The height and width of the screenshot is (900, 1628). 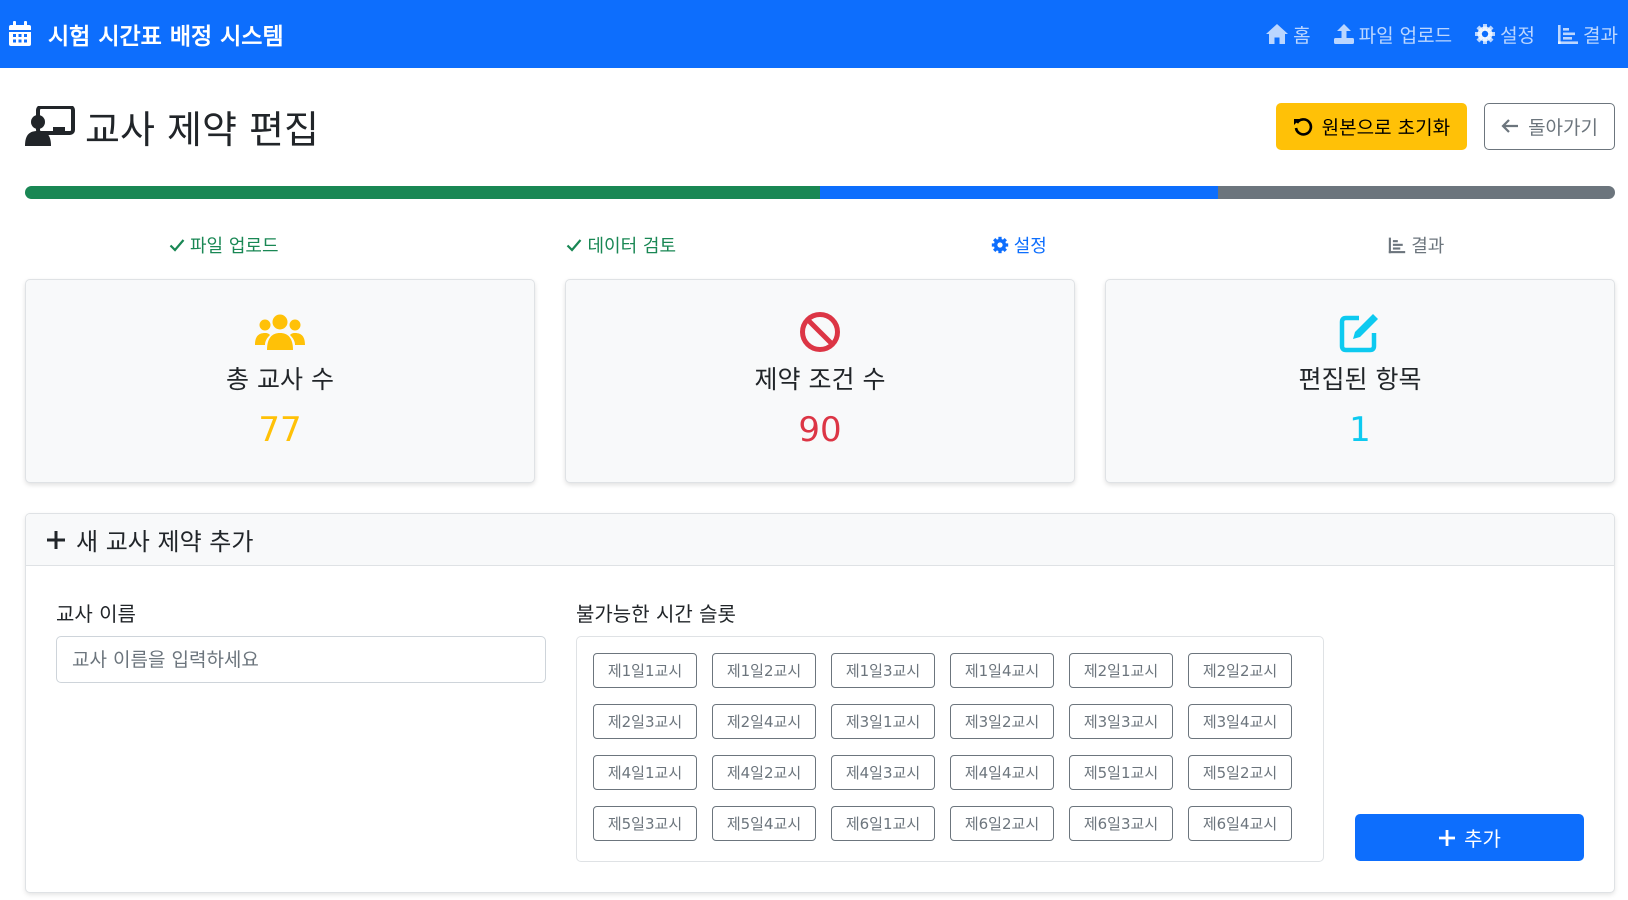 What do you see at coordinates (1240, 823) in the screenshot?
I see `time-slot-toggle: 제6일4교시` at bounding box center [1240, 823].